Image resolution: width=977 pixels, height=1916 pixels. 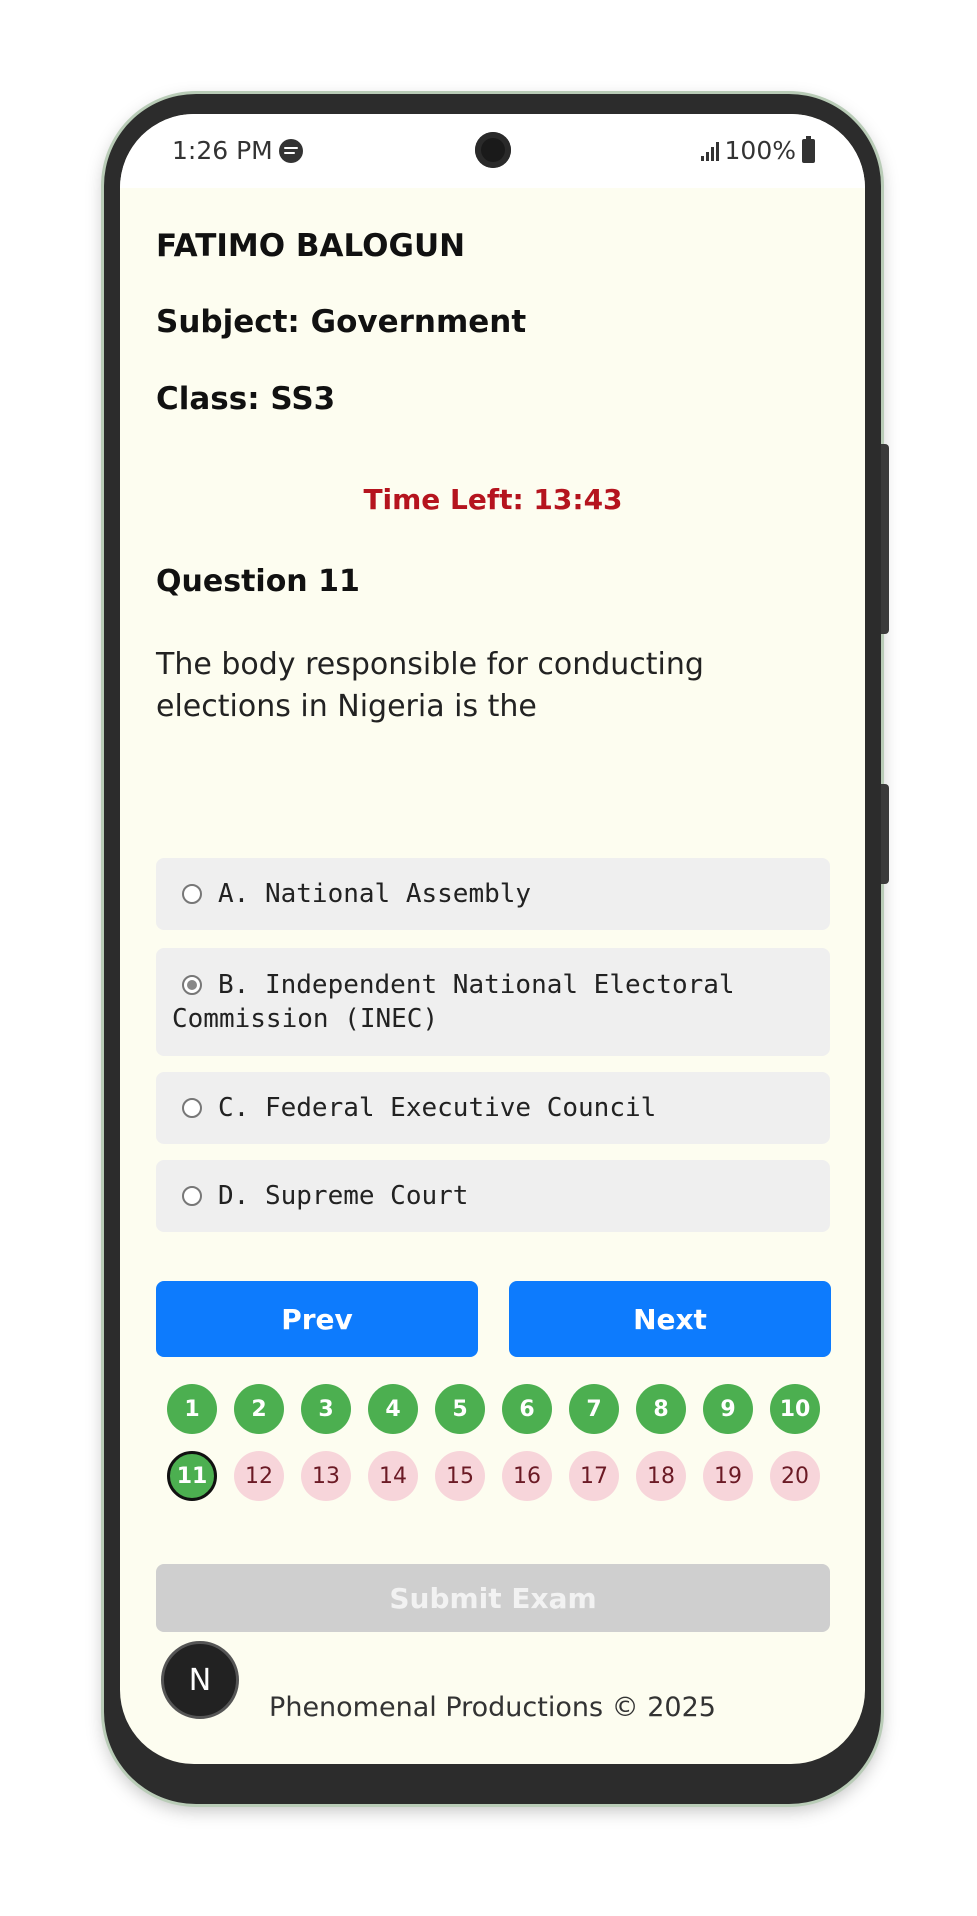 What do you see at coordinates (808, 149) in the screenshot?
I see `battery-icon` at bounding box center [808, 149].